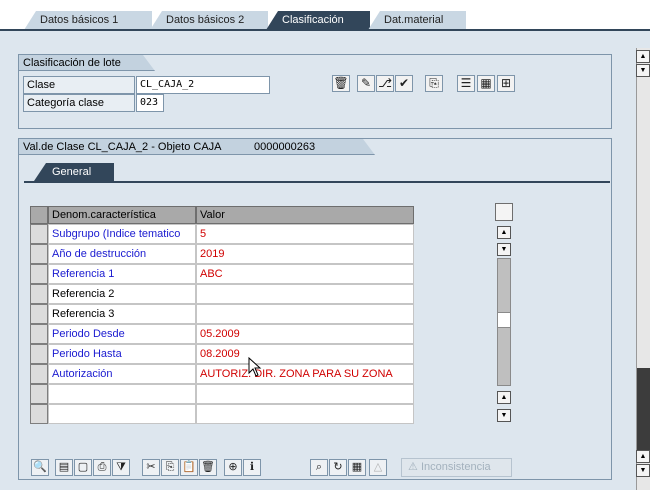  I want to click on tab-classification: Clasificación, so click(318, 20).